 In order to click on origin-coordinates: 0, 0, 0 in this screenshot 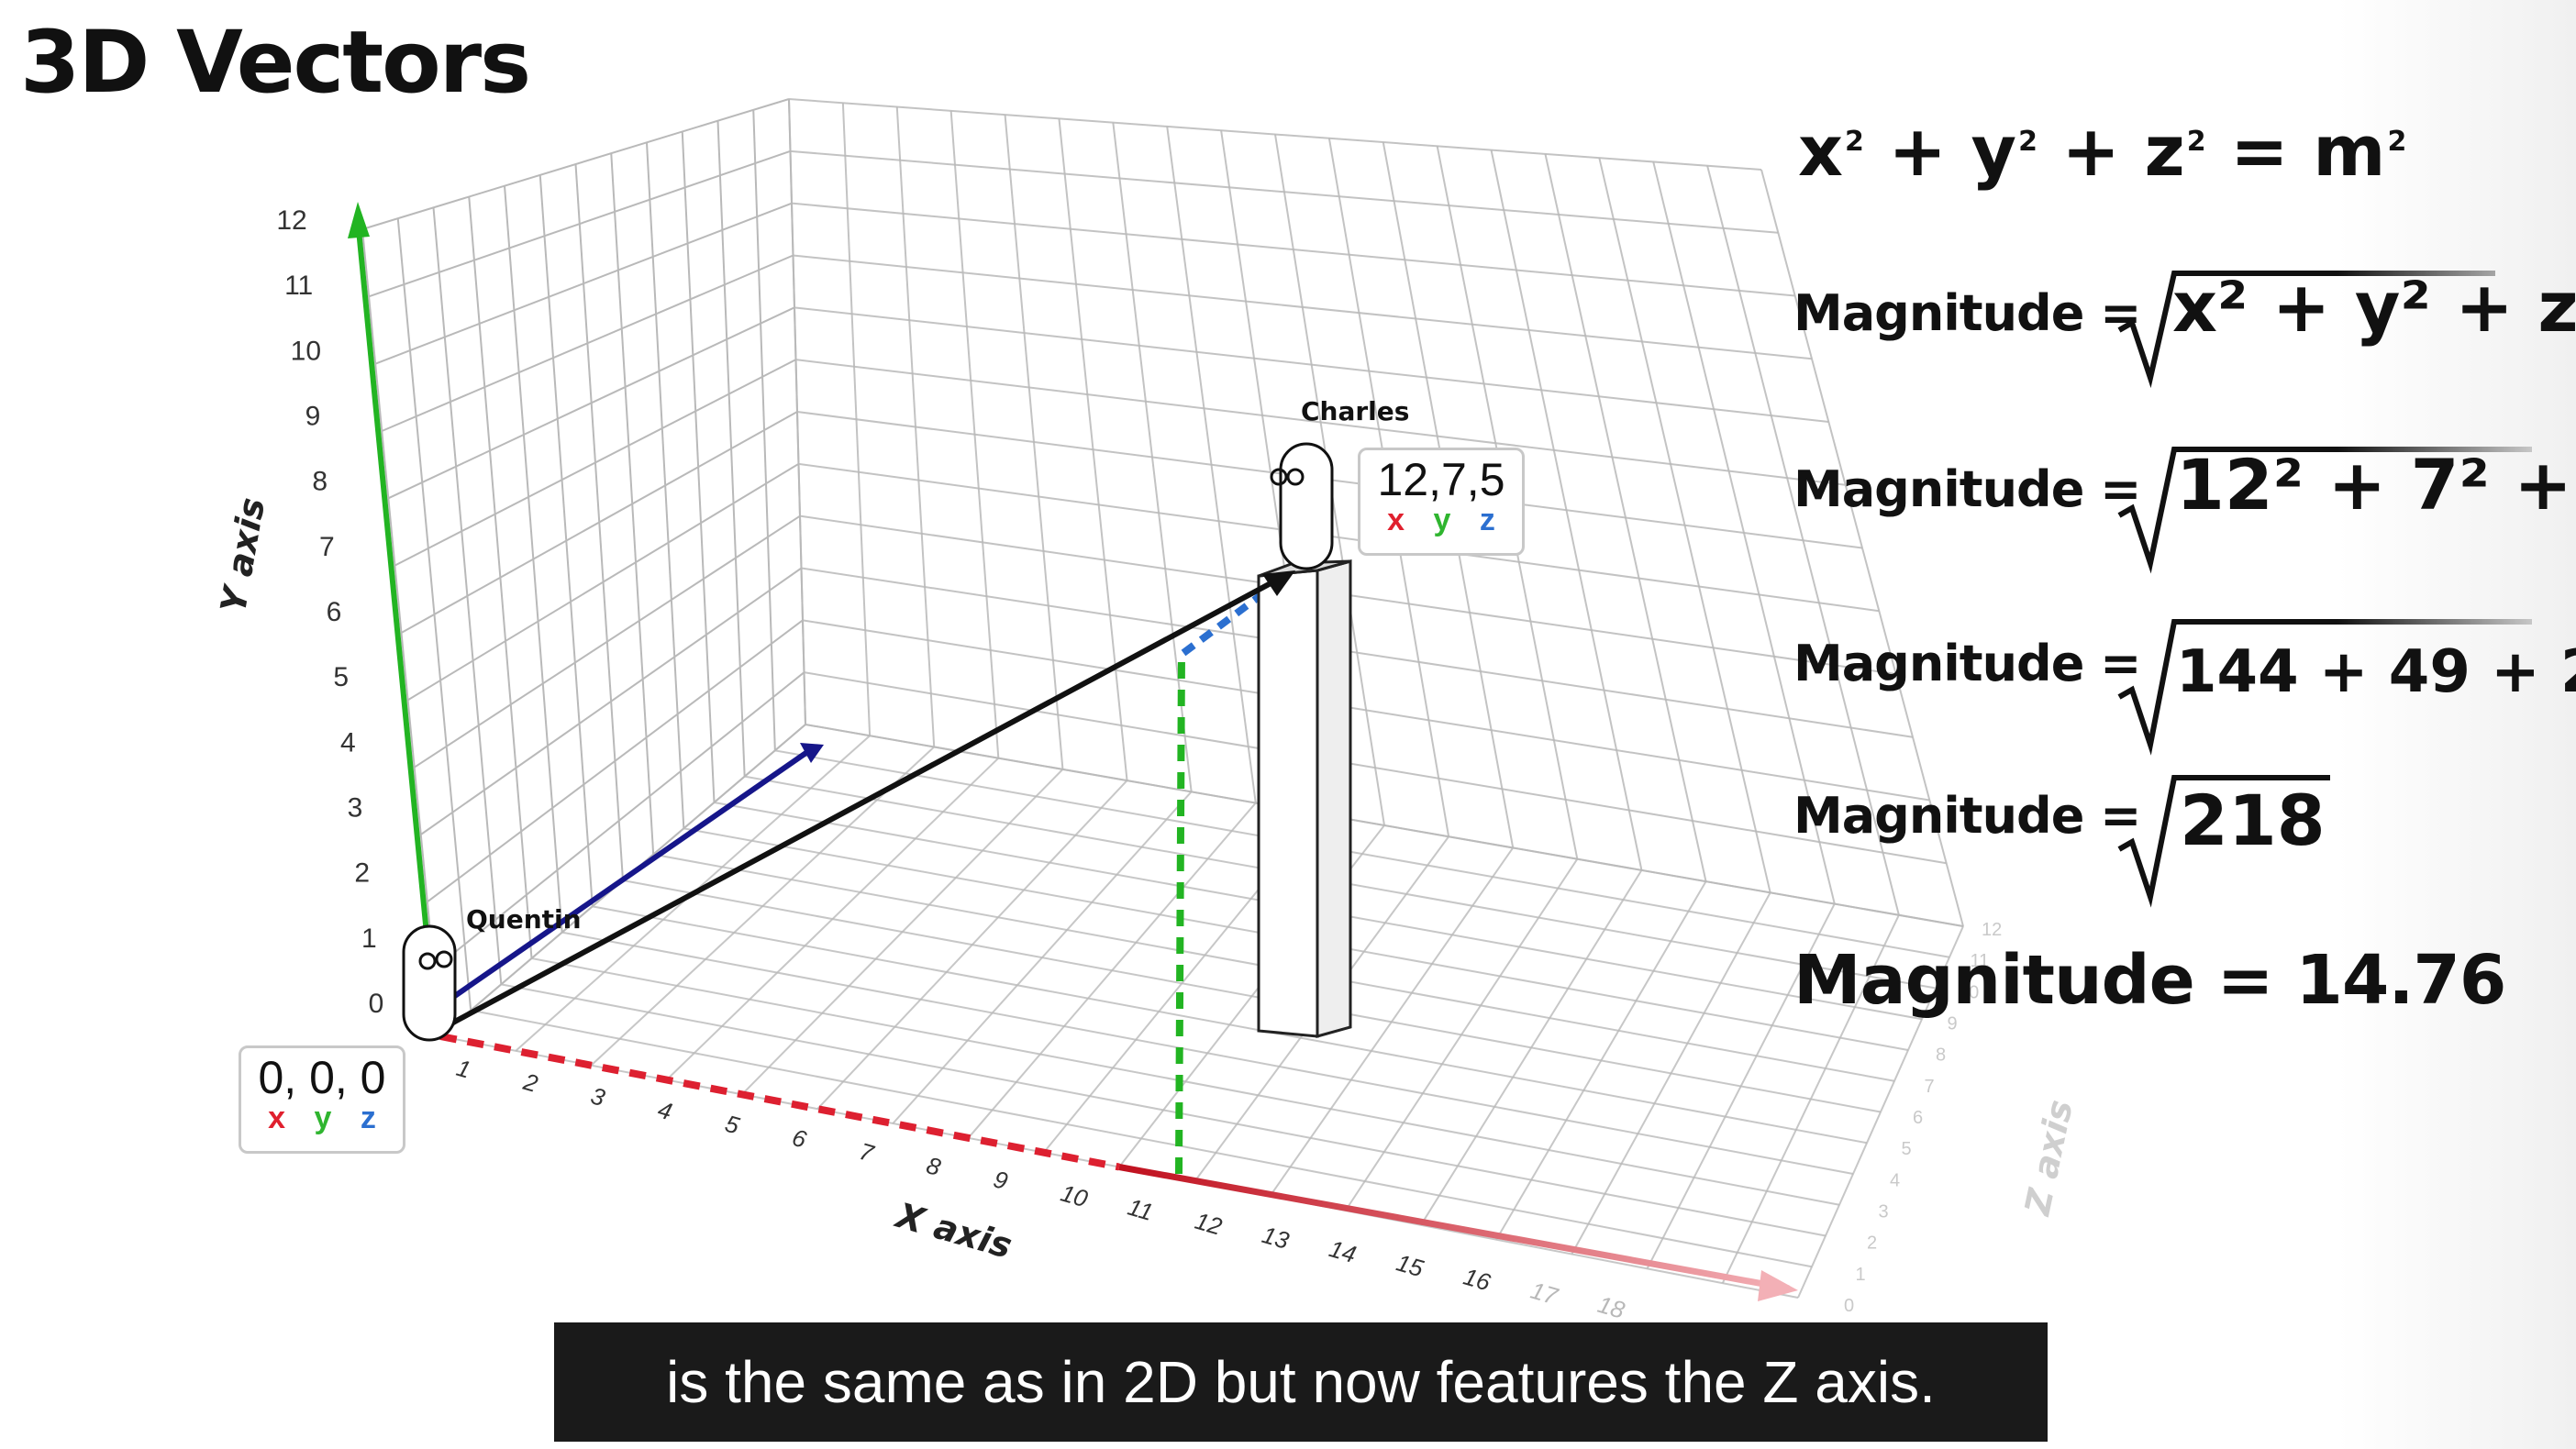, I will do `click(322, 1077)`.